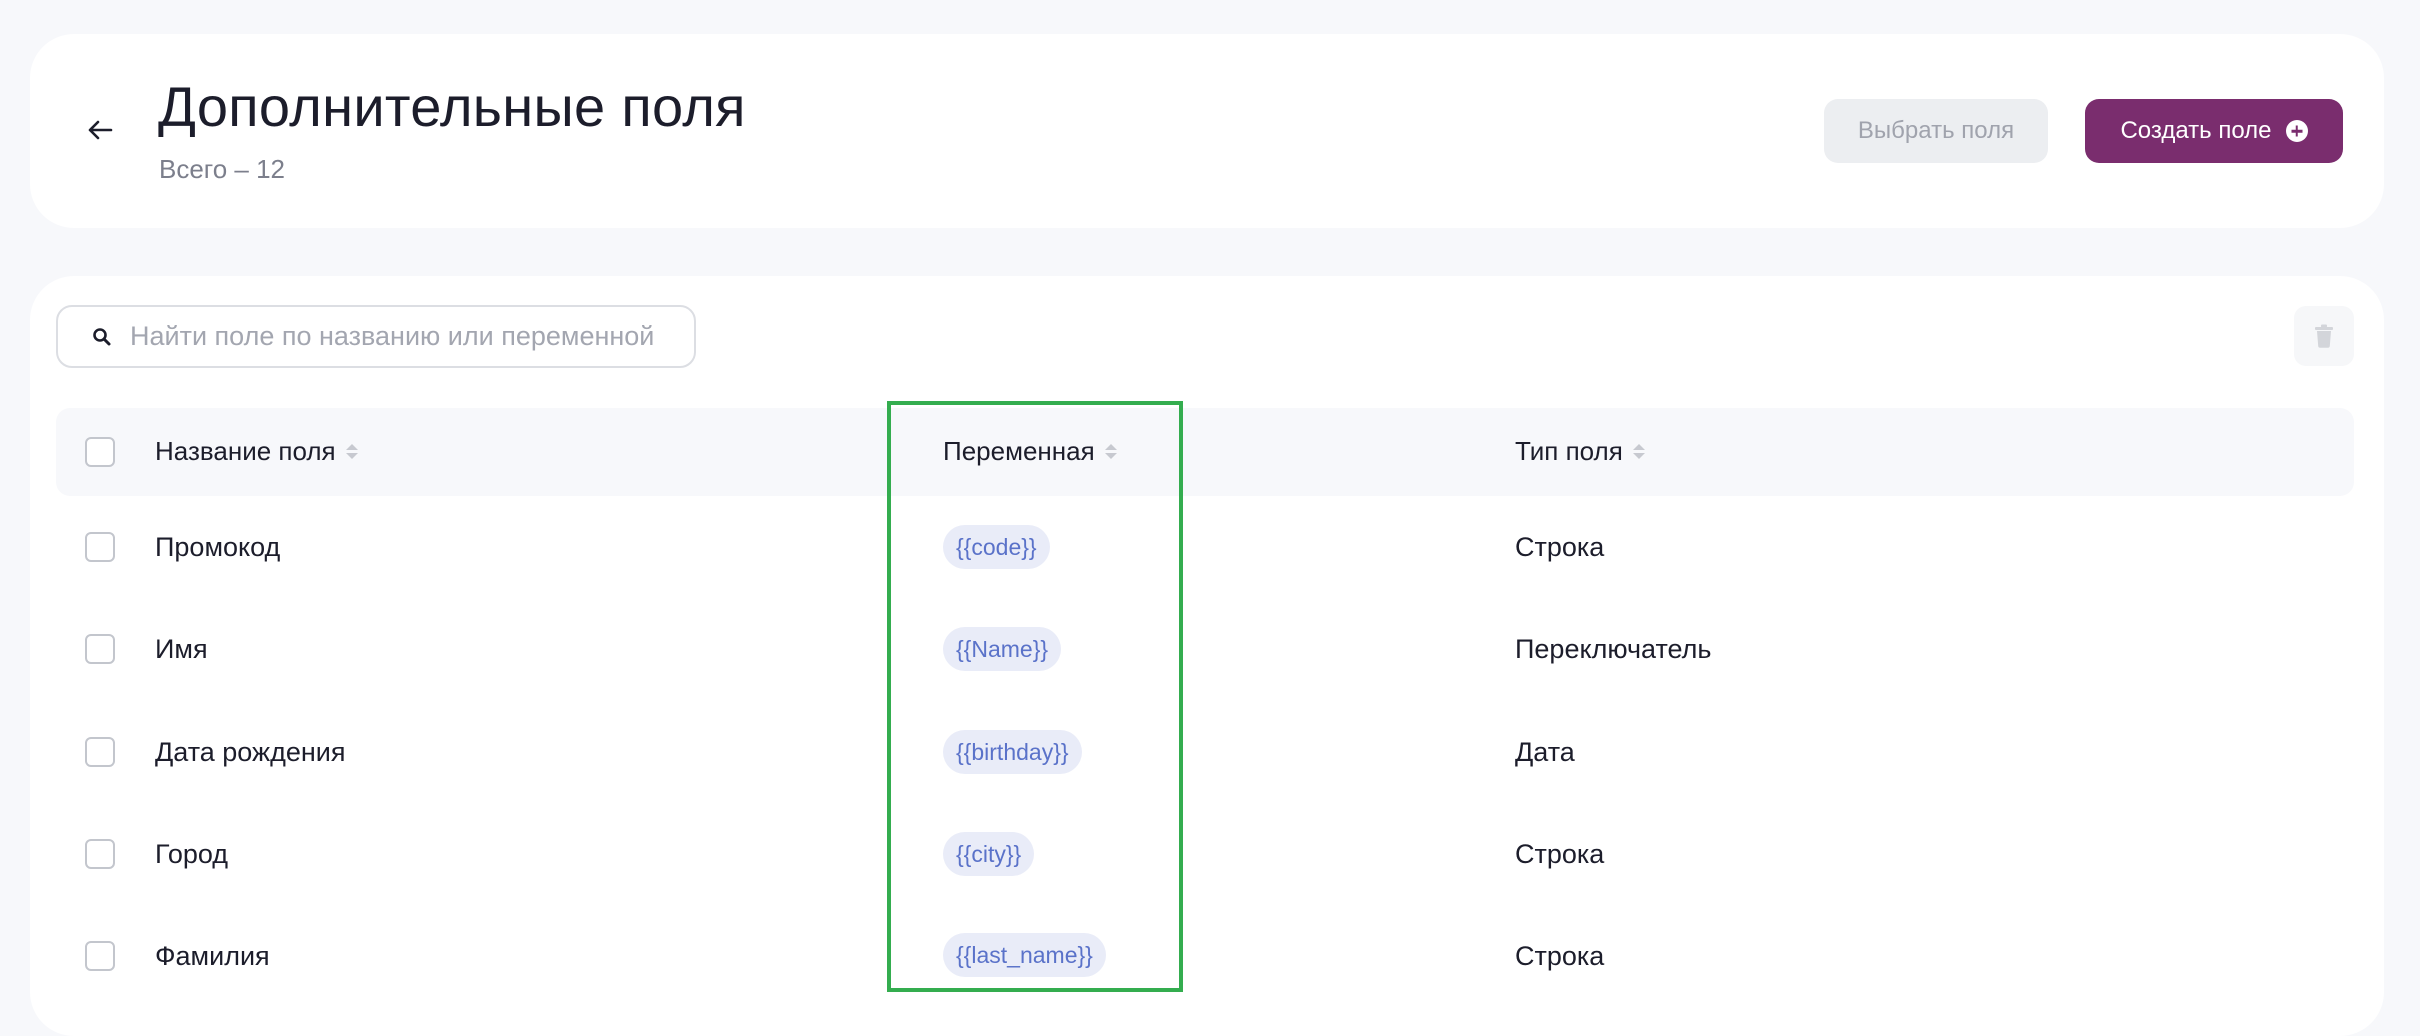  I want to click on table-row: Дата рождения {{birthday}} Дата, so click(1205, 752).